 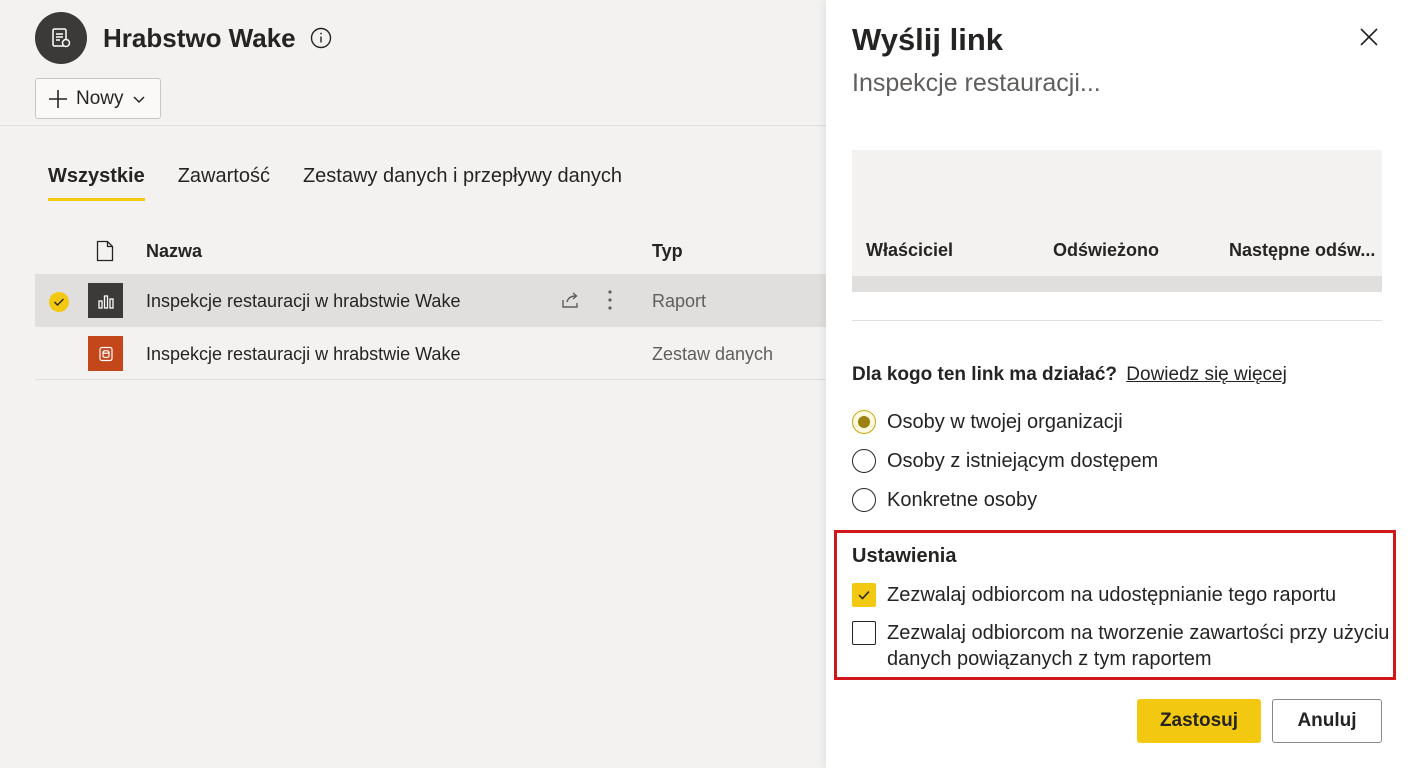 What do you see at coordinates (96, 183) in the screenshot?
I see `tab-all: Wszystkie` at bounding box center [96, 183].